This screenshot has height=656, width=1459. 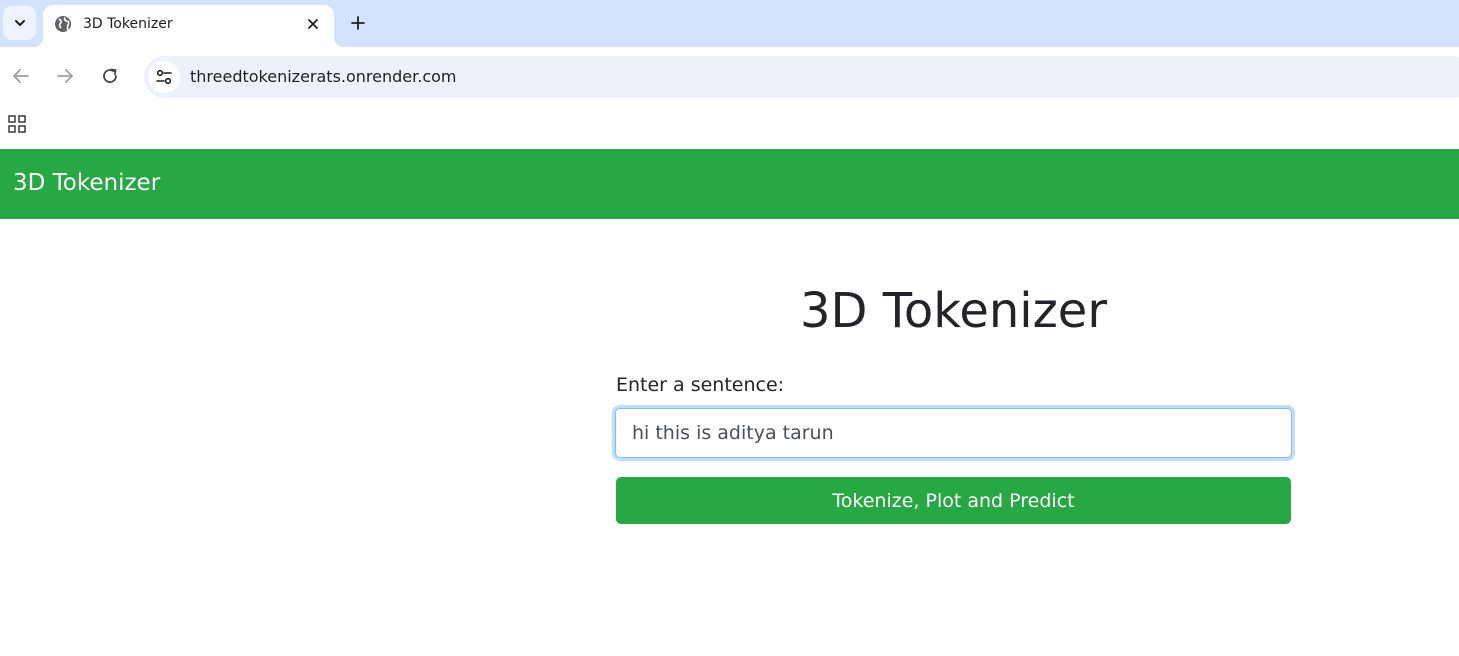 I want to click on tune-icon, so click(x=164, y=77).